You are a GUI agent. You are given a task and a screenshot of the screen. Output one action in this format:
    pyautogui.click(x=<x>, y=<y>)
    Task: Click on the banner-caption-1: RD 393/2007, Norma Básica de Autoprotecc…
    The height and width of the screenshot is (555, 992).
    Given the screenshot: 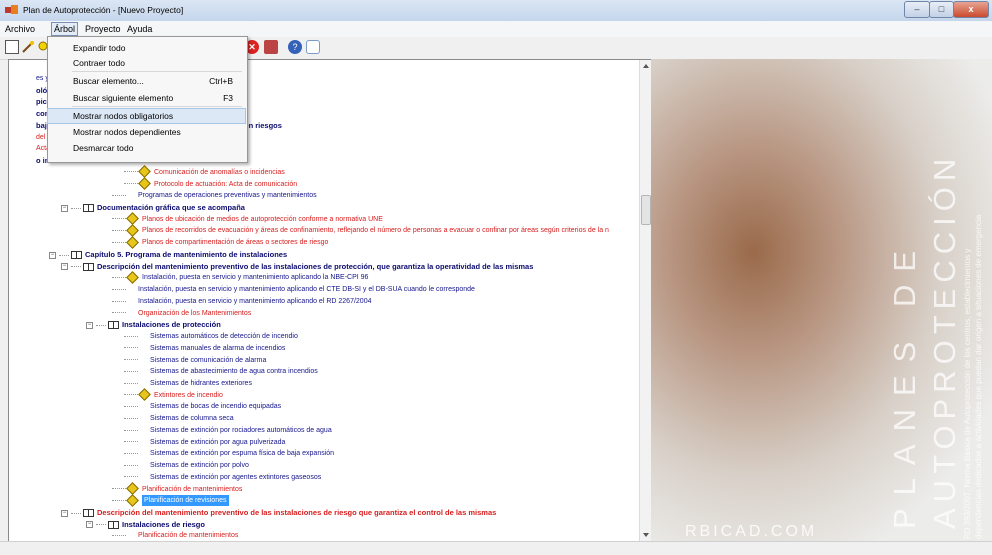 What is the action you would take?
    pyautogui.click(x=967, y=393)
    